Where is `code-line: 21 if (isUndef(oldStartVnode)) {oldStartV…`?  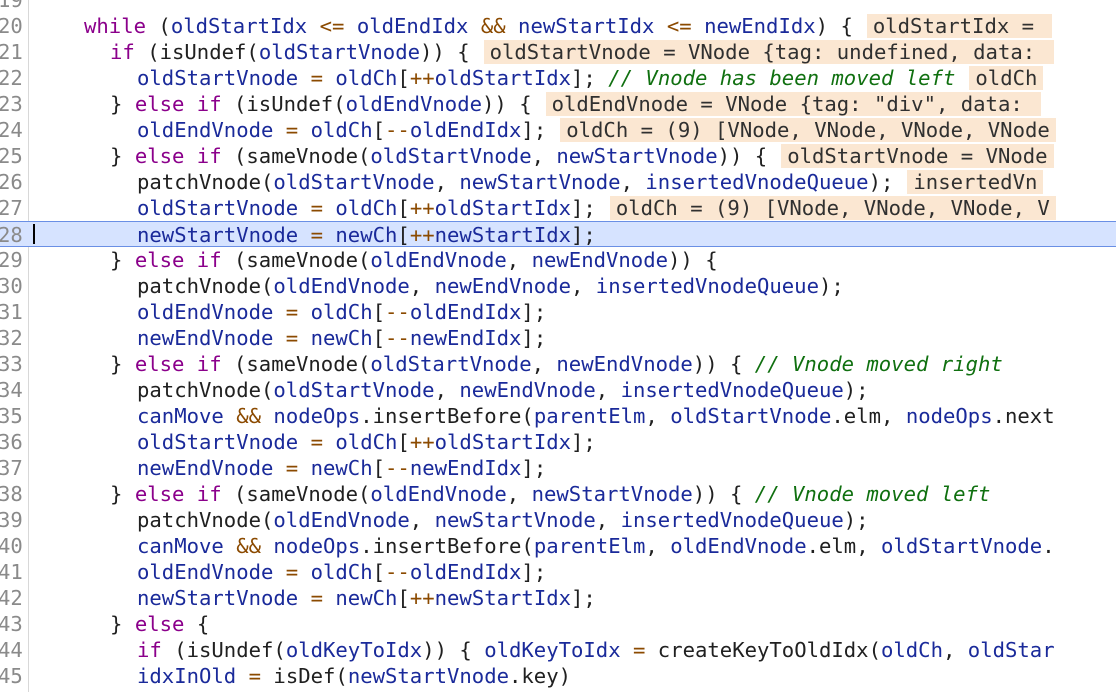 code-line: 21 if (isUndef(oldStartVnode)) {oldStartV… is located at coordinates (558, 52).